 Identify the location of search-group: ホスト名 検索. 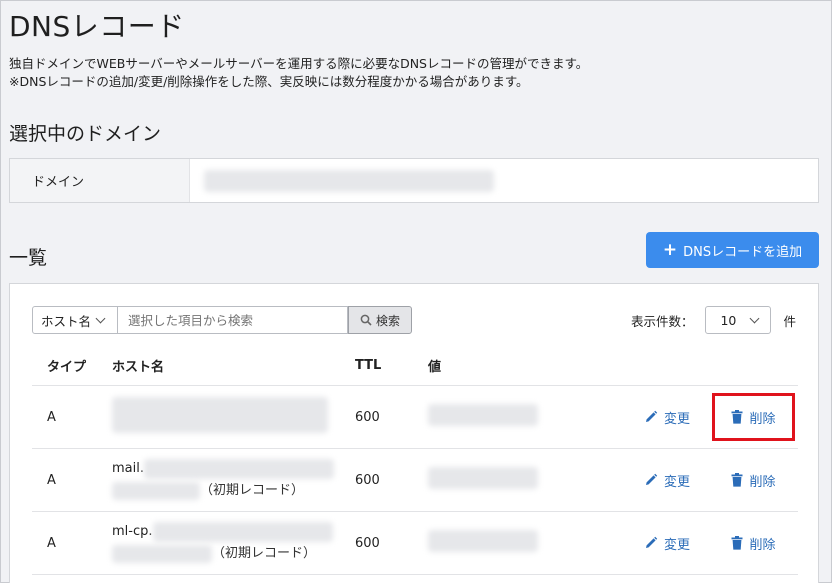
(222, 320).